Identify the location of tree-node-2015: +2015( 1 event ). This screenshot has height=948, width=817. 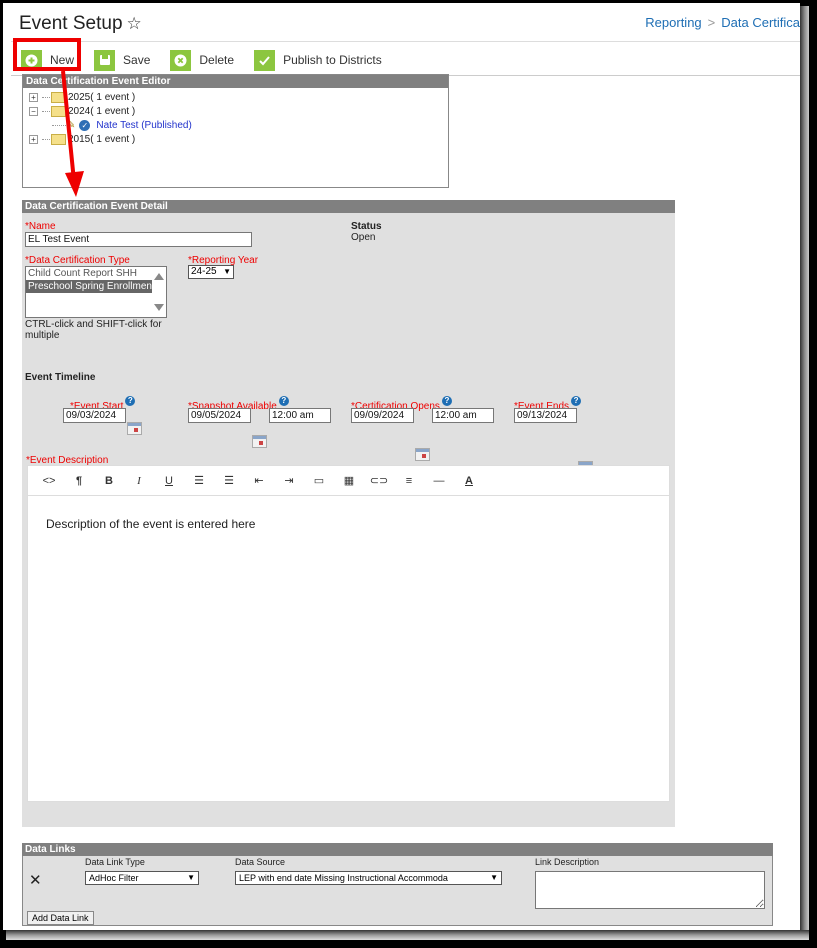
(238, 139).